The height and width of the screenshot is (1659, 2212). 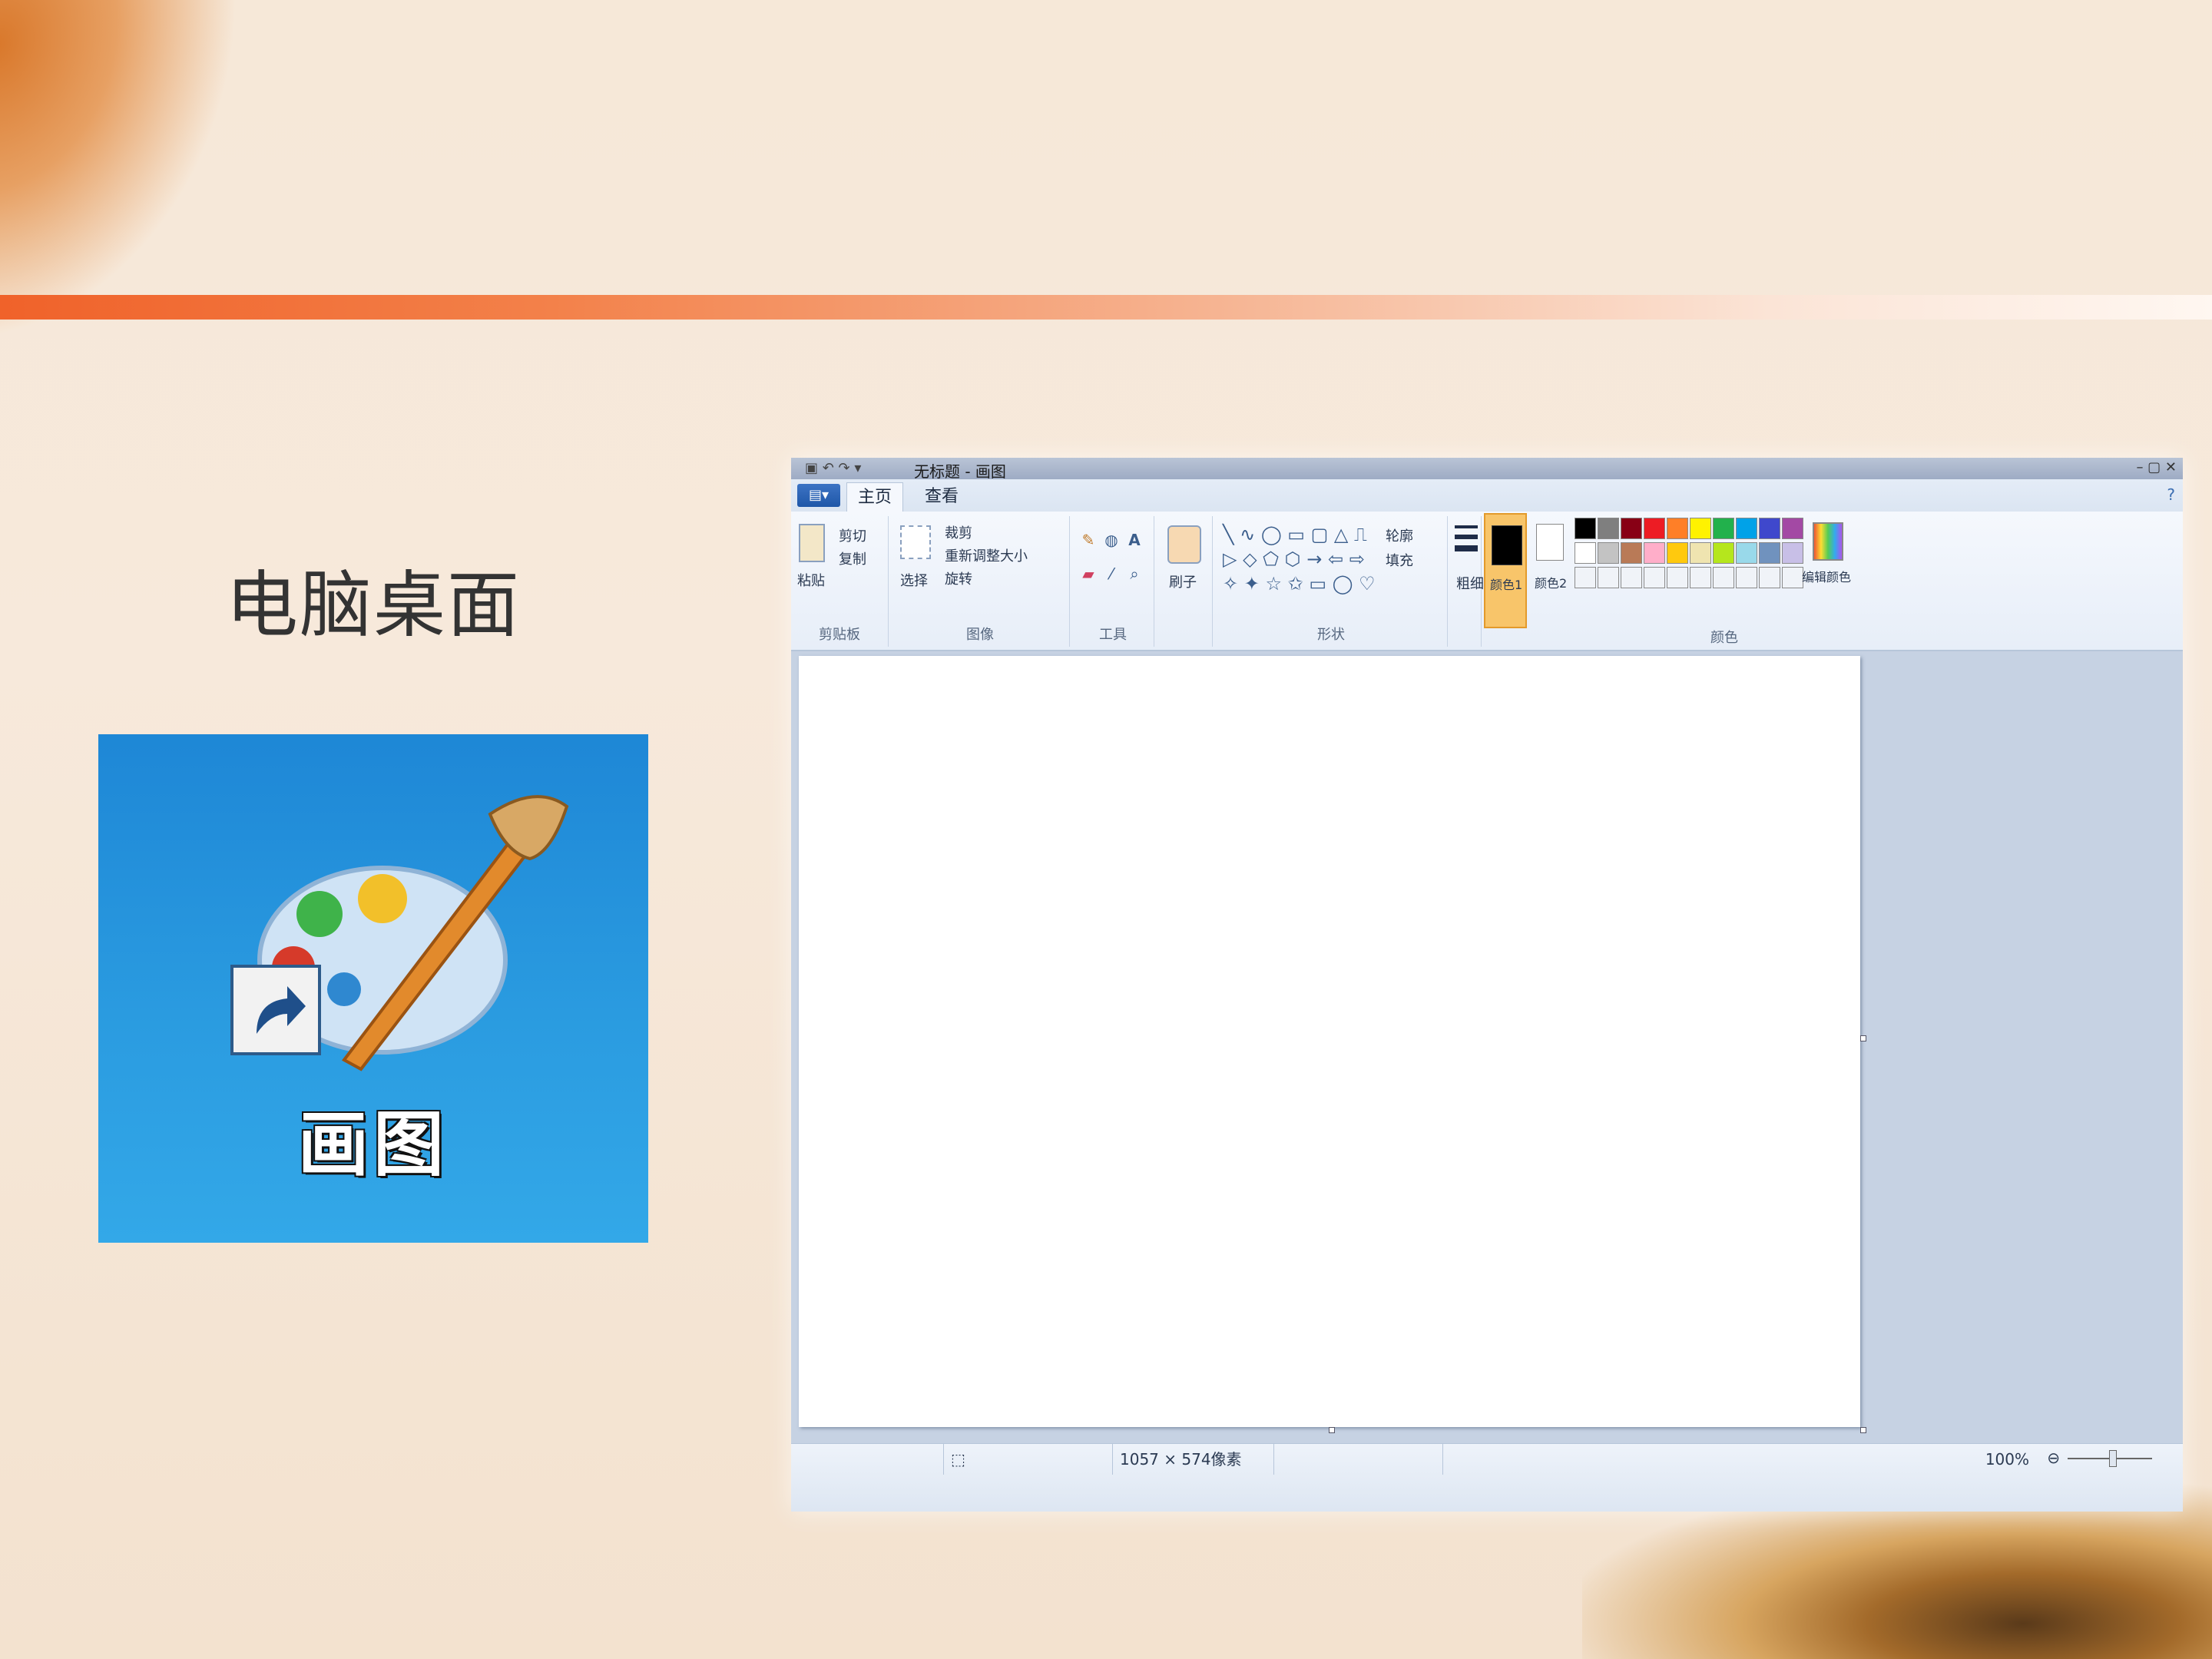 What do you see at coordinates (986, 555) in the screenshot?
I see `resize-button: 重新调整大小` at bounding box center [986, 555].